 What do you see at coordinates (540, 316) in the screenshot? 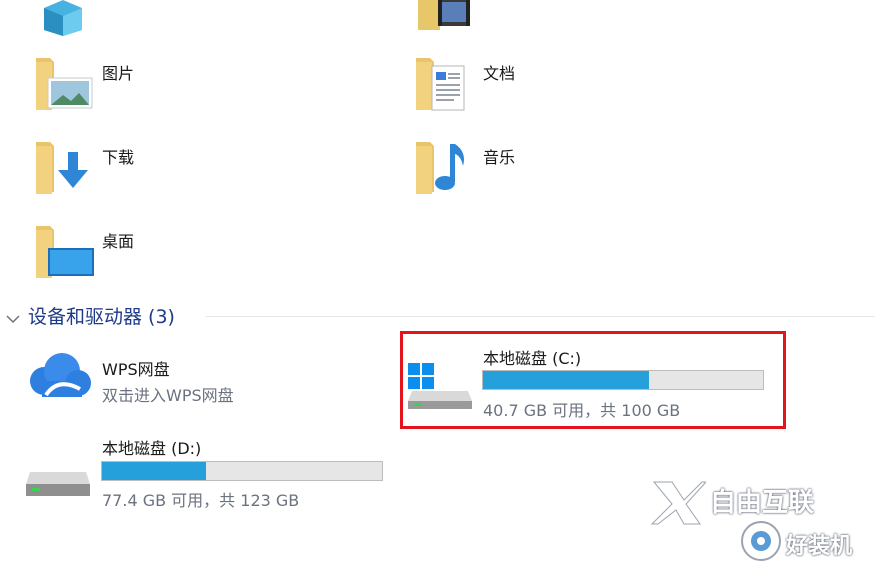
I see `section-divider` at bounding box center [540, 316].